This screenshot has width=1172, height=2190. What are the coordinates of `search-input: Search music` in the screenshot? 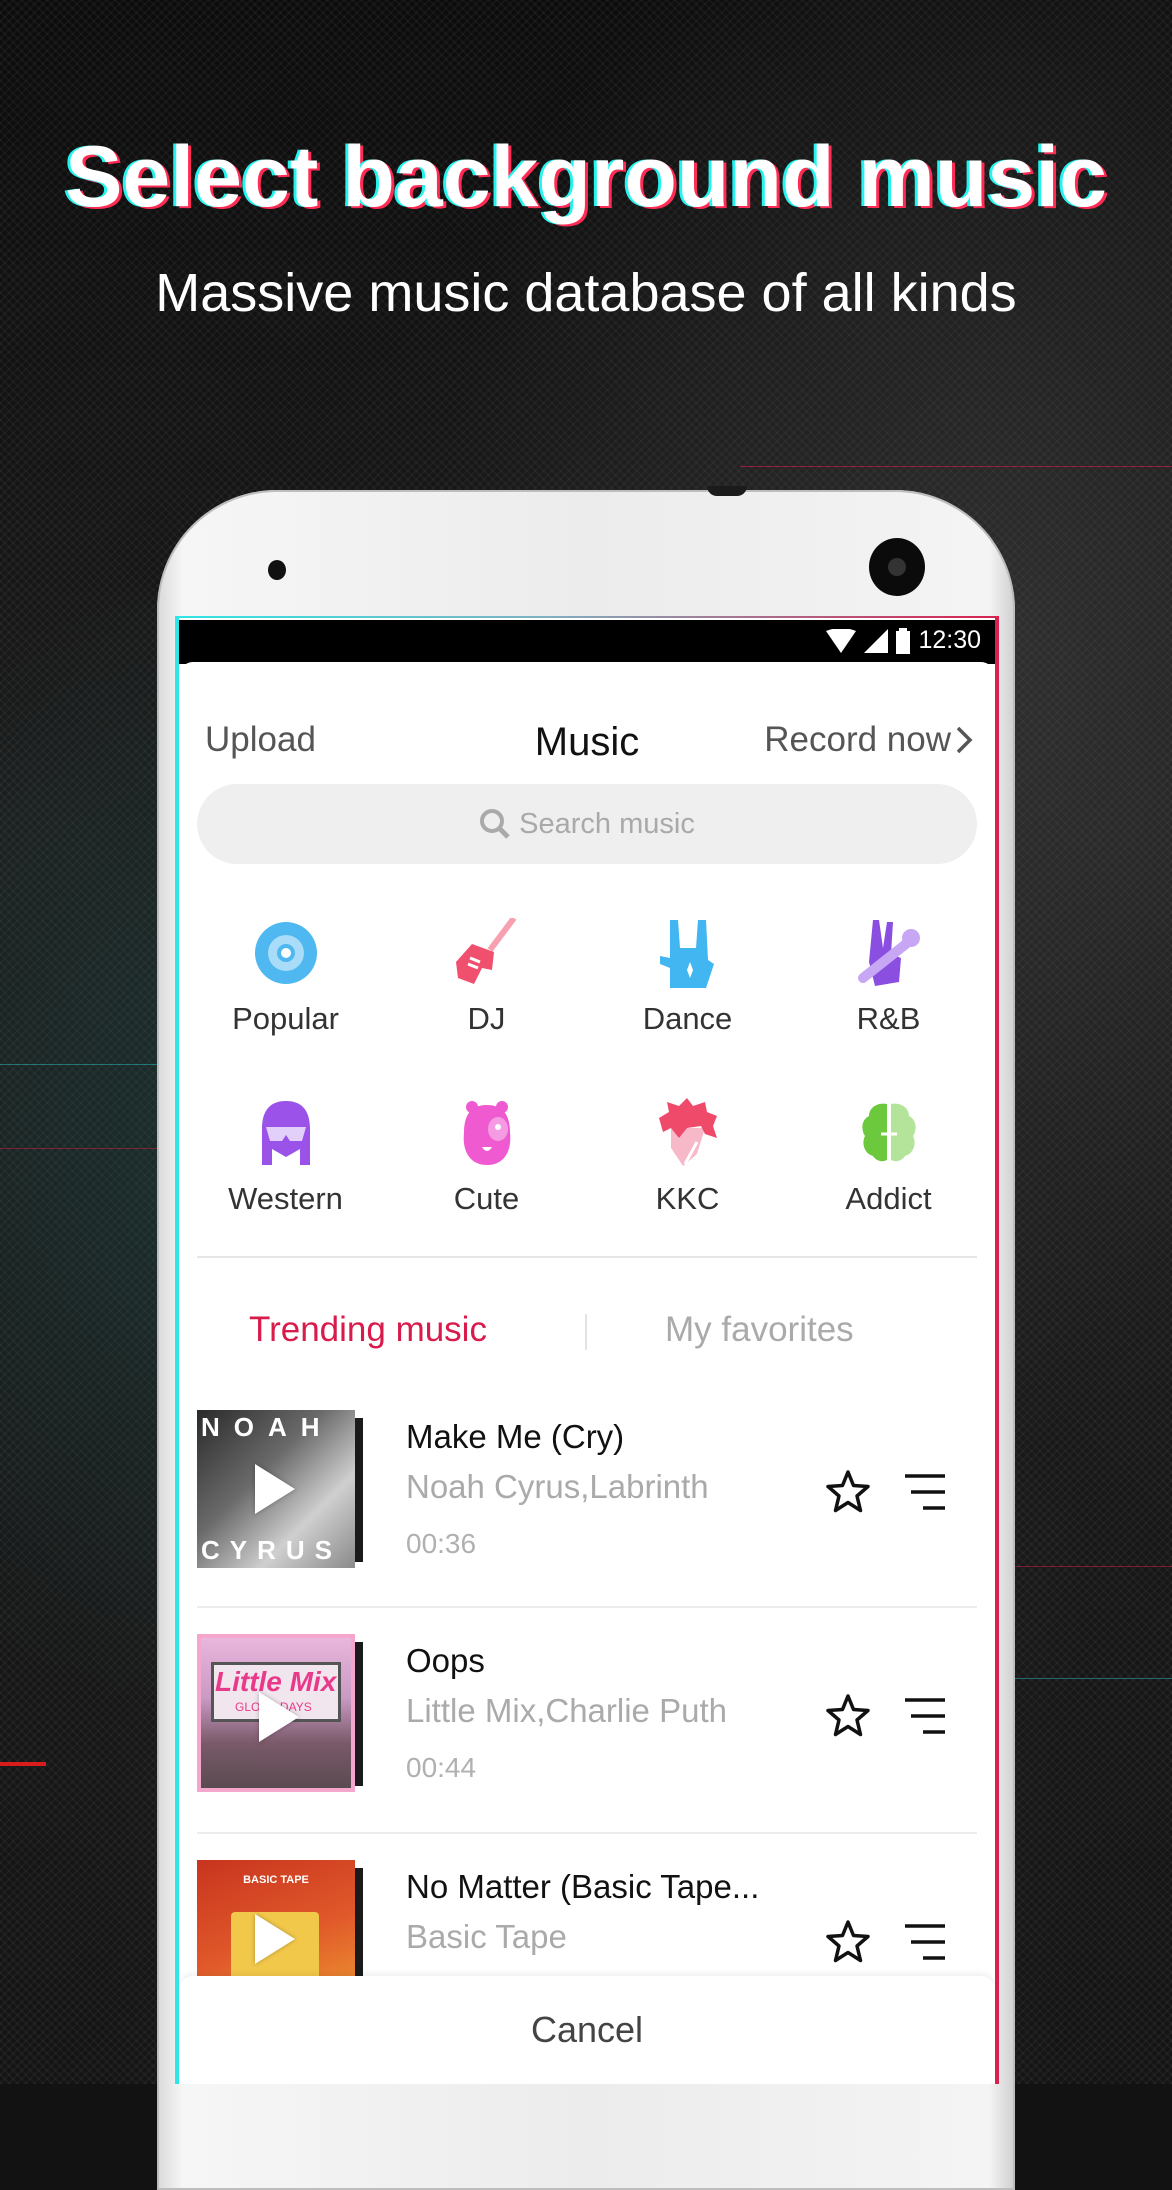 It's located at (587, 824).